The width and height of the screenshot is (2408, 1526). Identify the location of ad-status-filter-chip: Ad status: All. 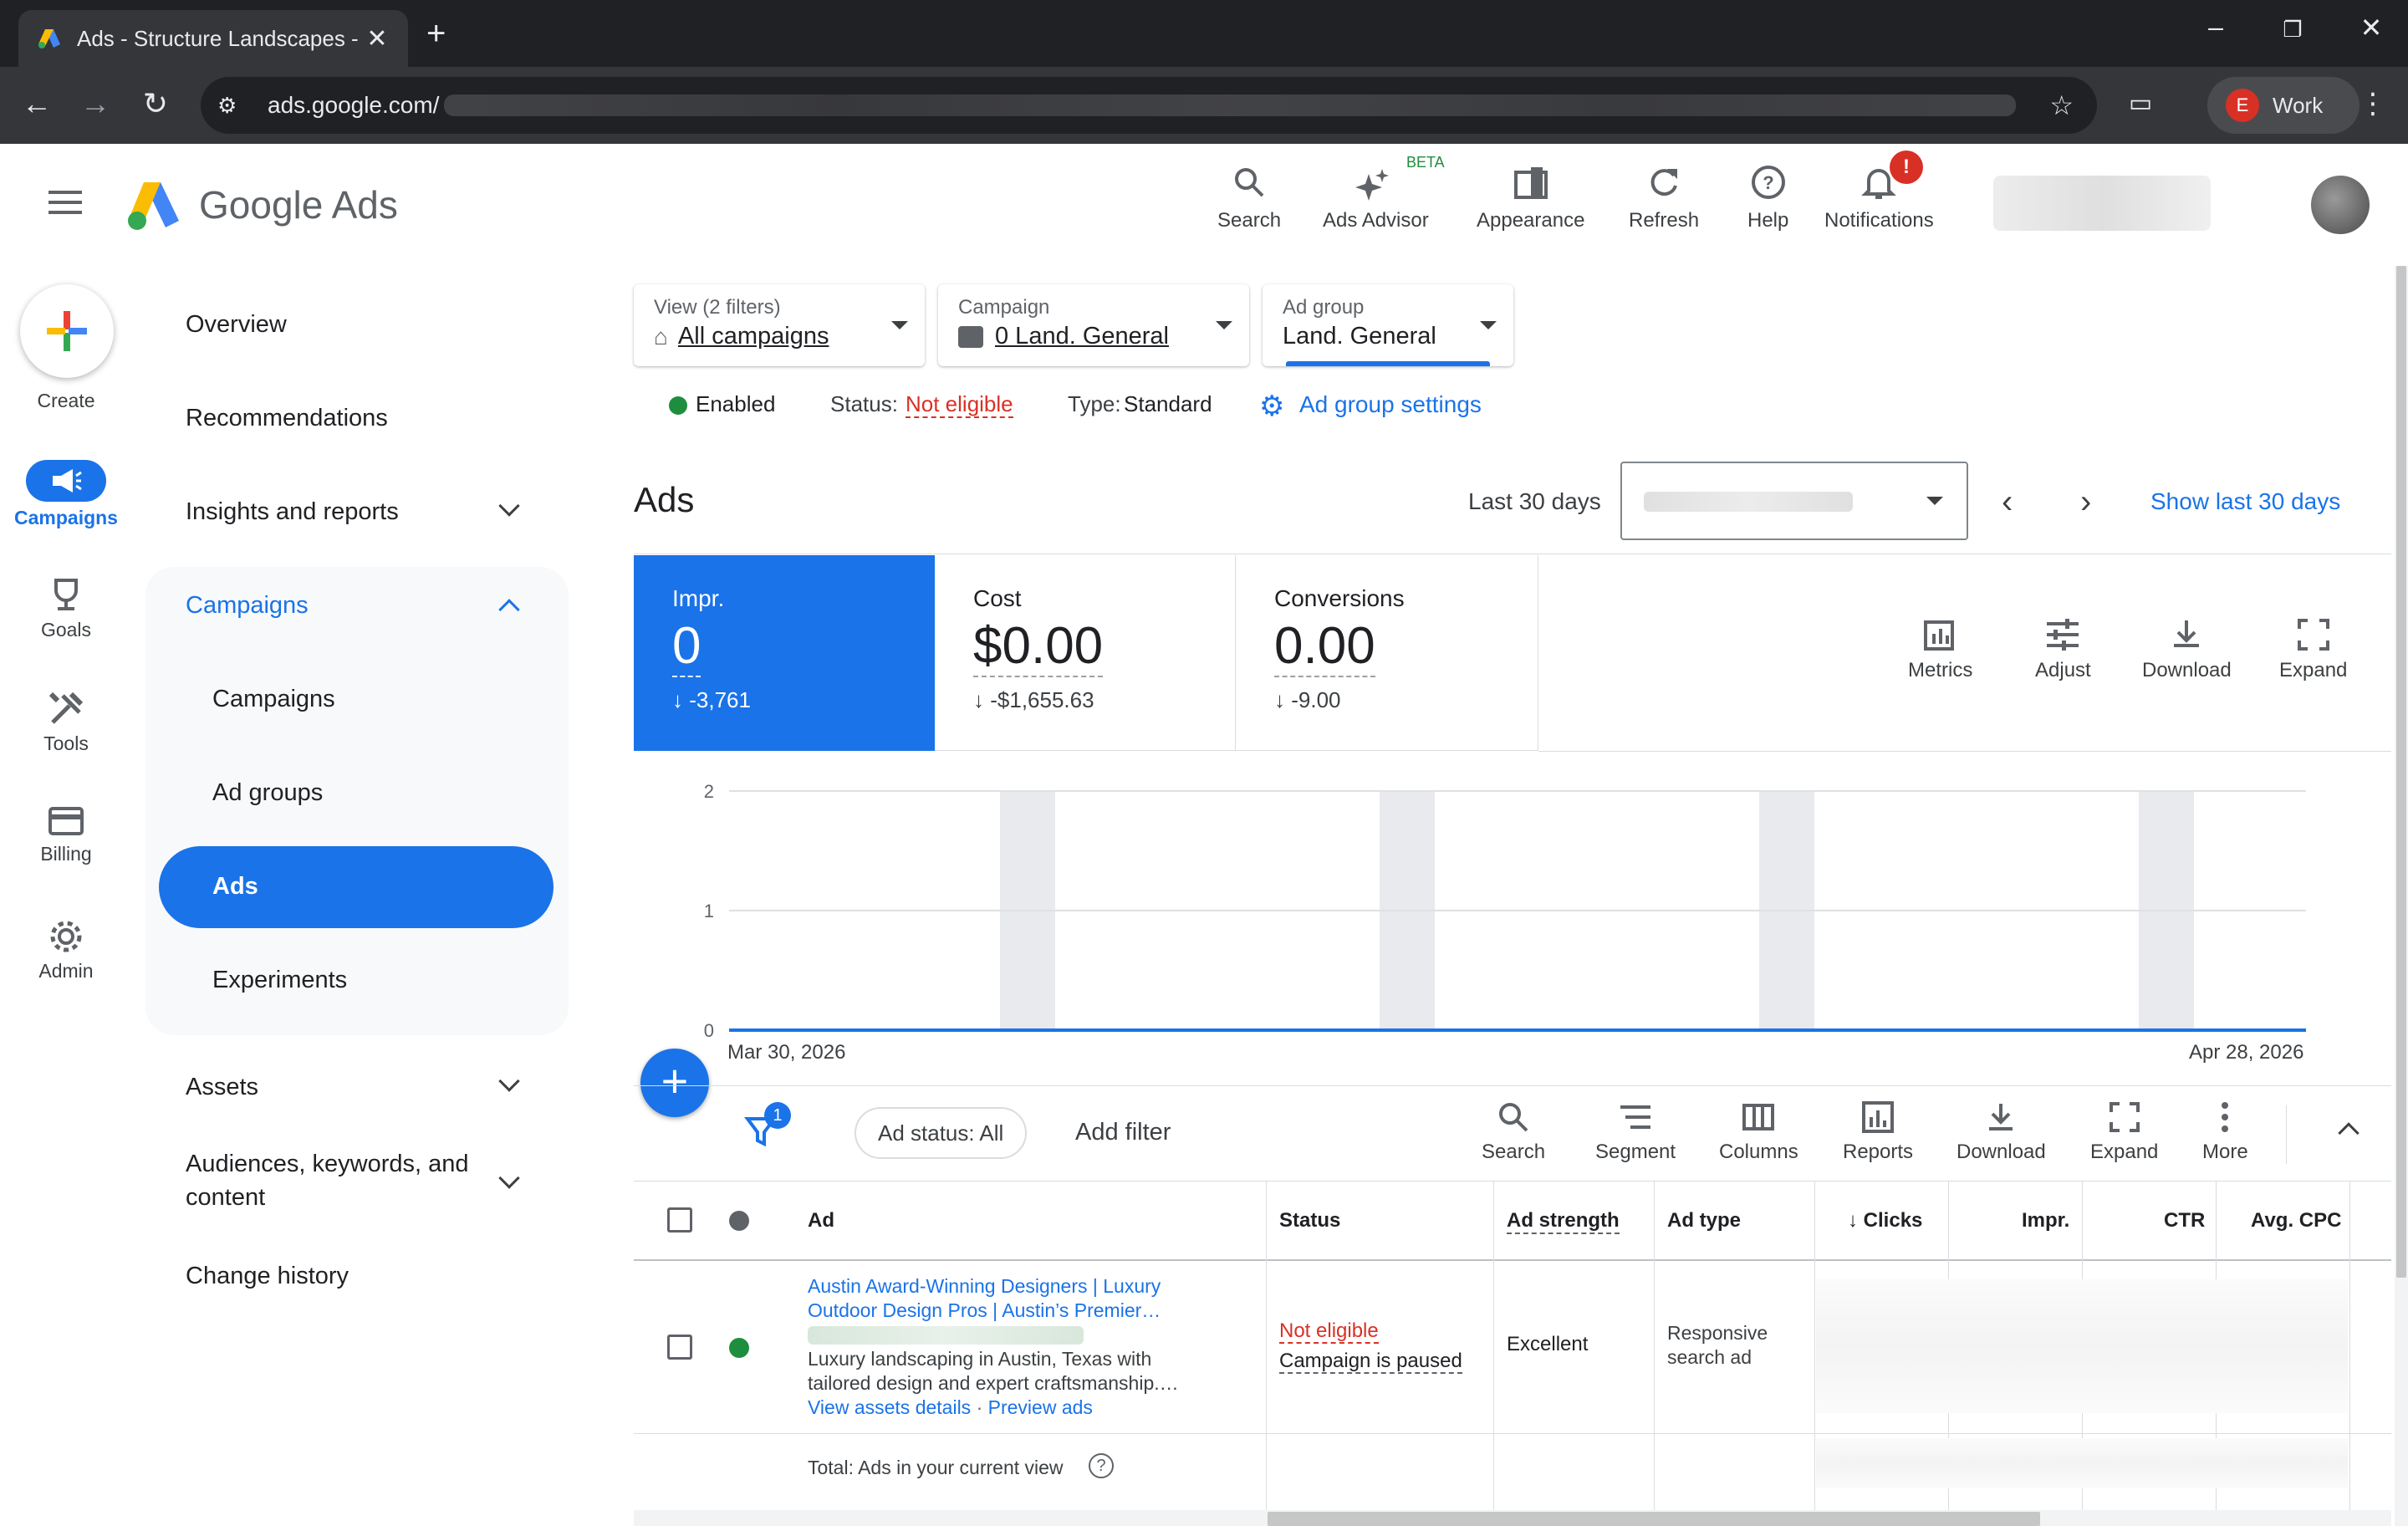
(941, 1133).